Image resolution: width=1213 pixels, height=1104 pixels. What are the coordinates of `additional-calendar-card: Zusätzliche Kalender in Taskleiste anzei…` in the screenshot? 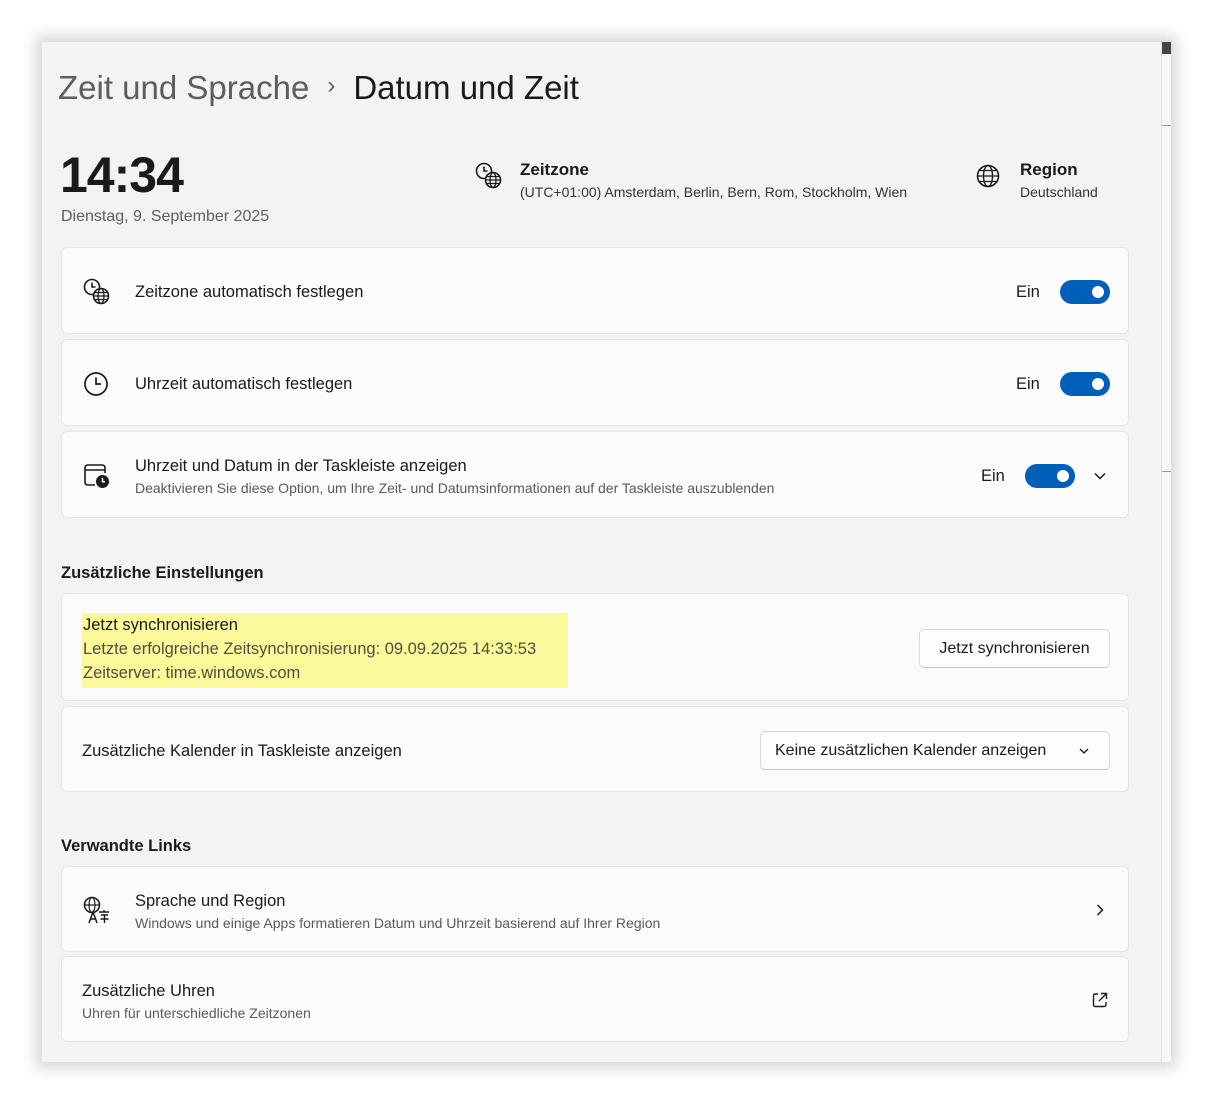 It's located at (595, 749).